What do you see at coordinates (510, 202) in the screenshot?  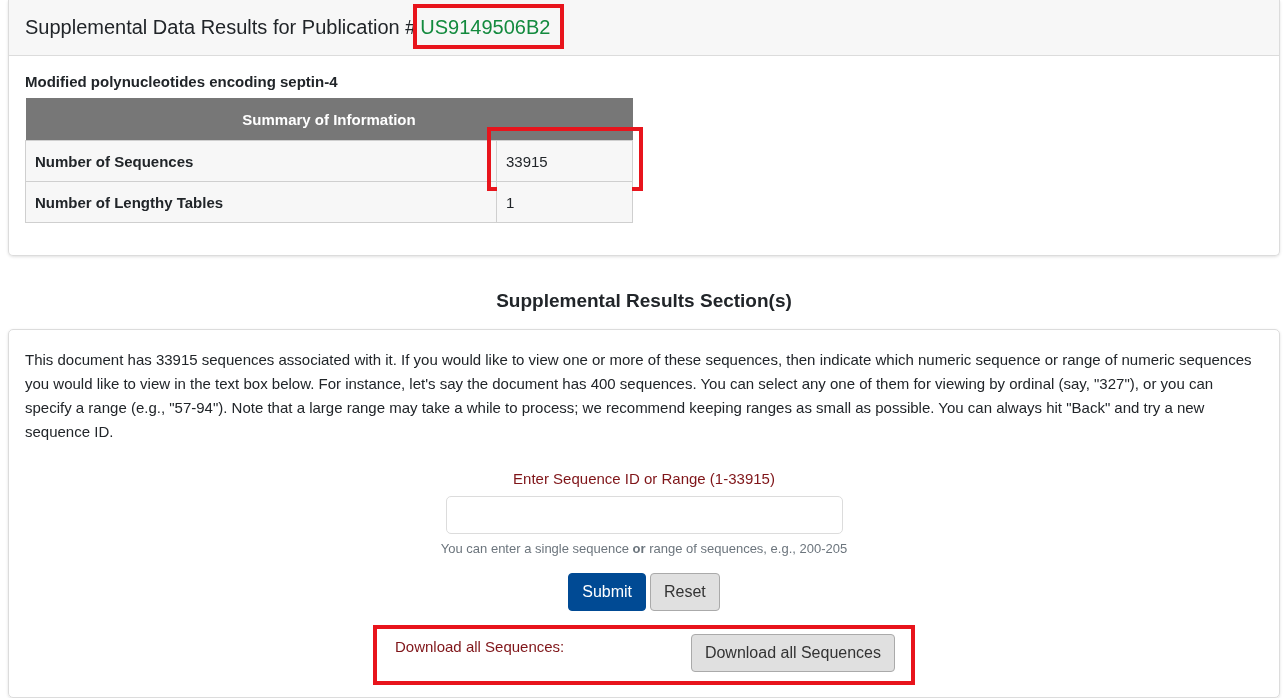 I see `table-cell: 1` at bounding box center [510, 202].